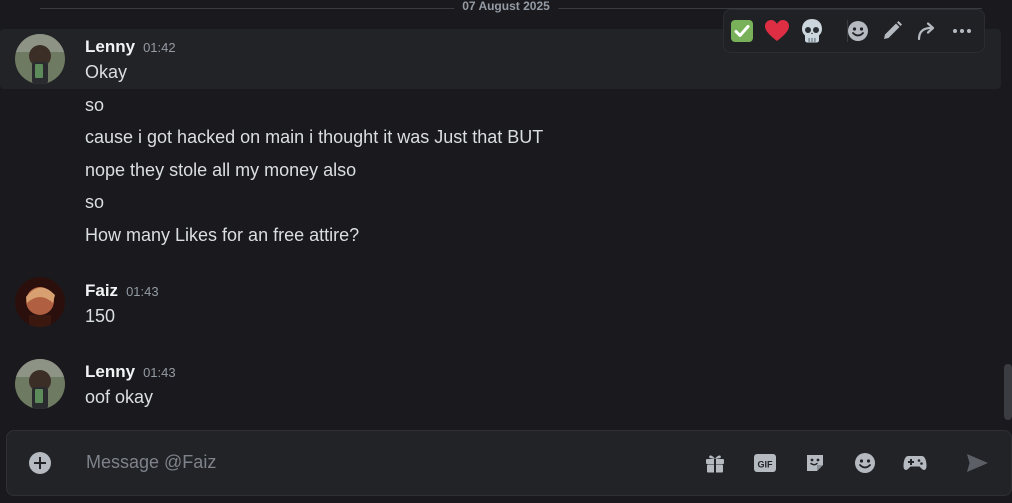 The width and height of the screenshot is (1012, 503). Describe the element at coordinates (1008, 392) in the screenshot. I see `scrollbar-thumb` at that location.